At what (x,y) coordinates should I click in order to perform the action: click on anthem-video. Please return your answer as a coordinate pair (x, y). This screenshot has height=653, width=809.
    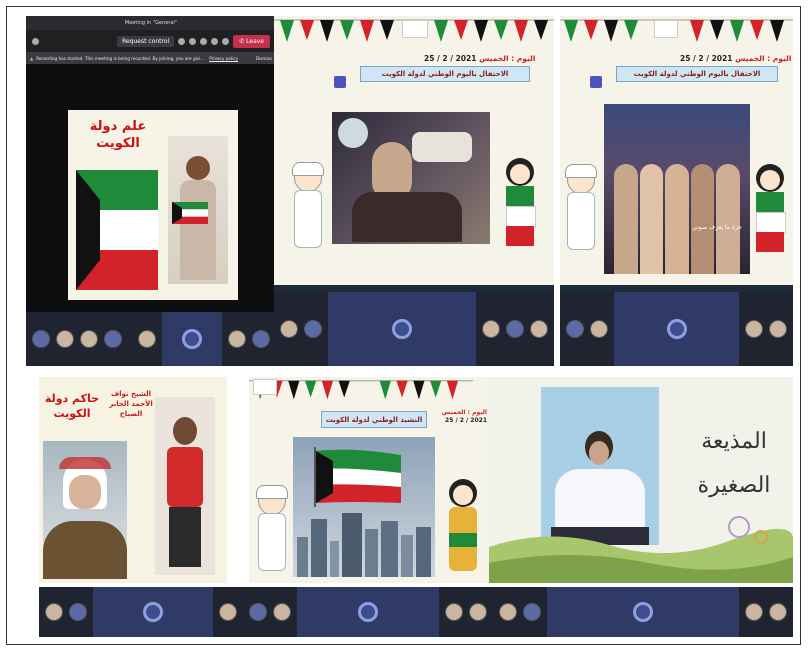
    Looking at the image, I should click on (364, 507).